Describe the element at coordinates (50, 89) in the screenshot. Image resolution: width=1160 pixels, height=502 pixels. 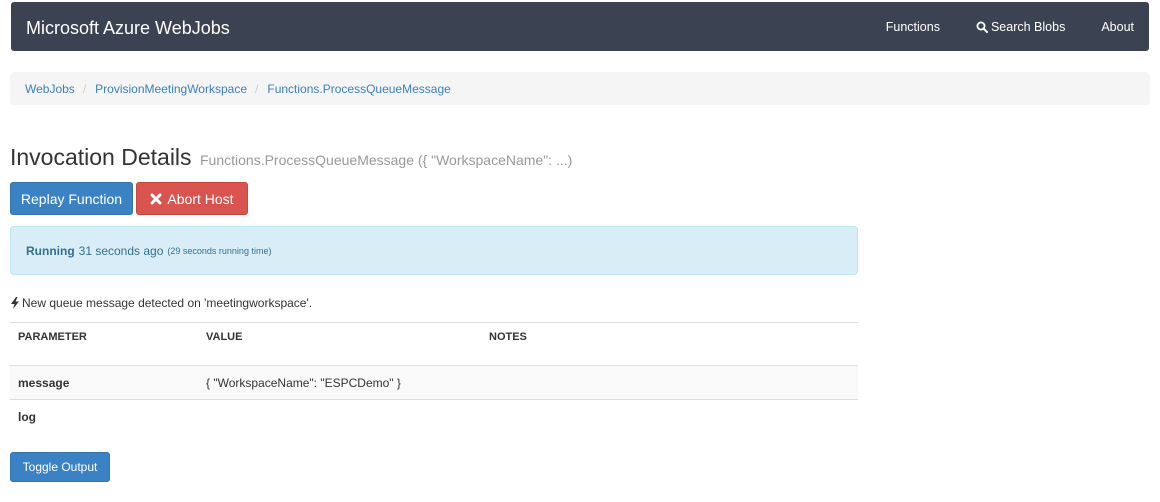
I see `breadcrumb-webjobs: WebJobs` at that location.